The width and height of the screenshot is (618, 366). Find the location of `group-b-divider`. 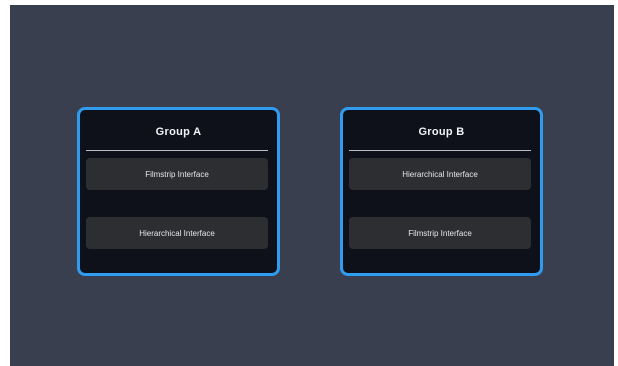

group-b-divider is located at coordinates (440, 150).